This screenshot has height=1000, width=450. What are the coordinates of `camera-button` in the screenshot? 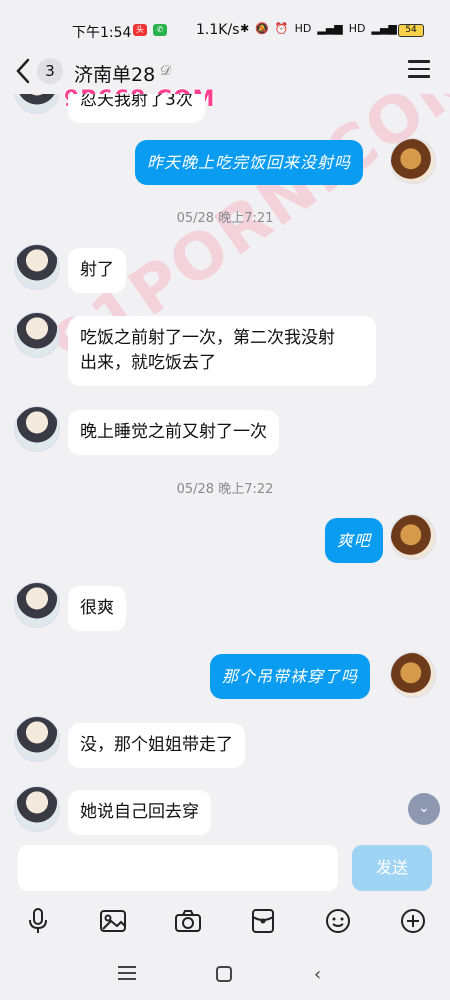 It's located at (188, 921).